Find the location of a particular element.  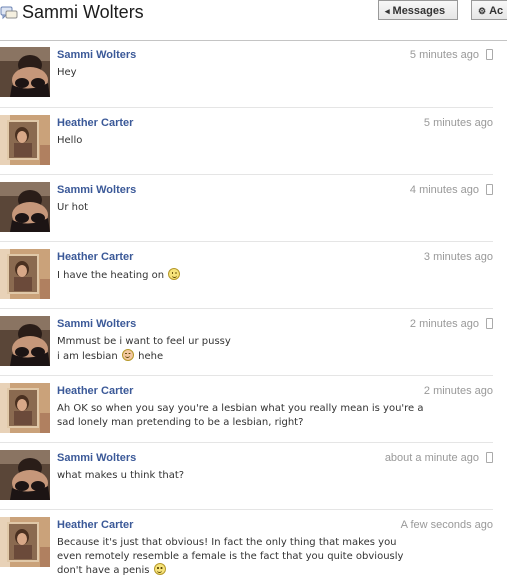

message-row: Heather Carter 5 minutes ago Hello is located at coordinates (246, 141).